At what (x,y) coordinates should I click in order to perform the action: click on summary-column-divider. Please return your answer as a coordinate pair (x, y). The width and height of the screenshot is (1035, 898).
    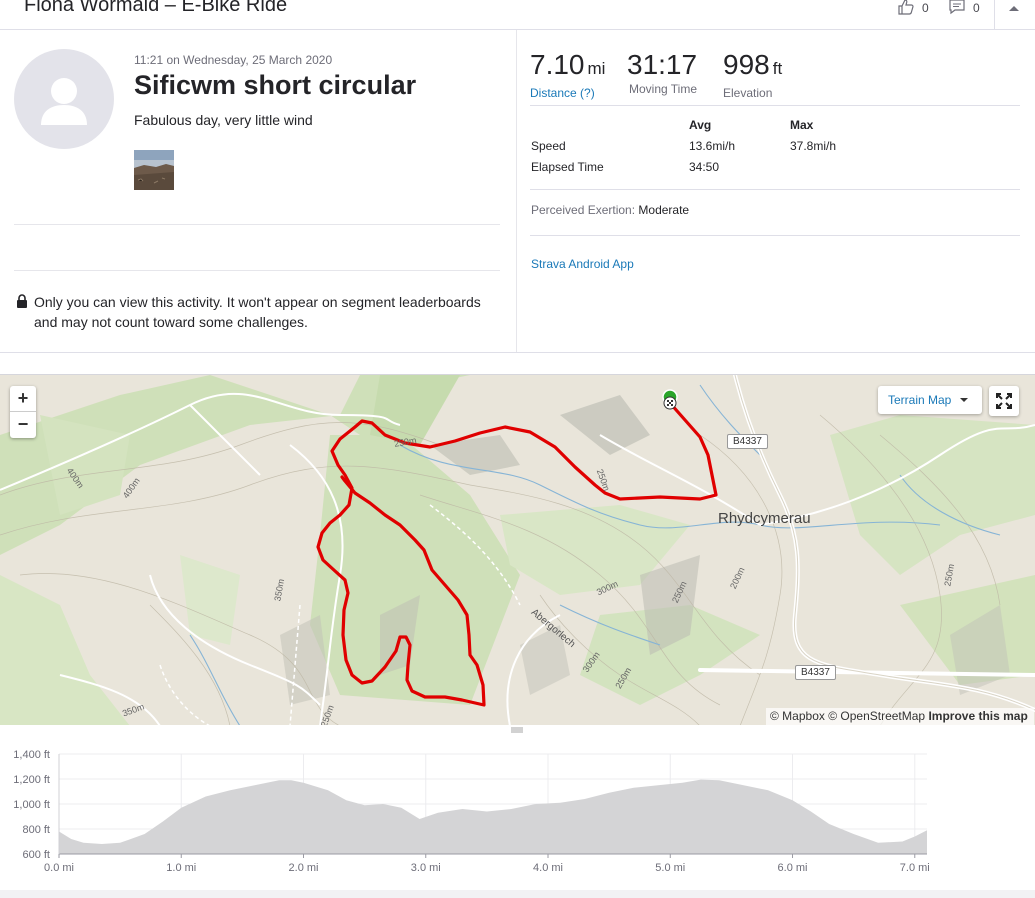
    Looking at the image, I should click on (516, 191).